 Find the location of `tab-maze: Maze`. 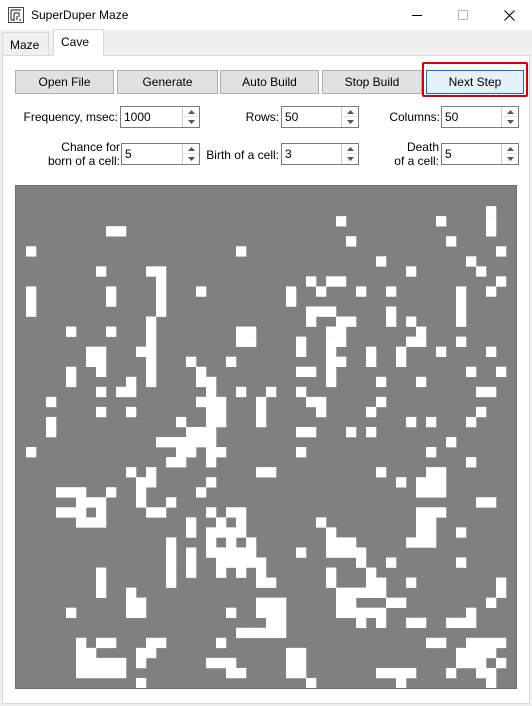

tab-maze: Maze is located at coordinates (25, 44).